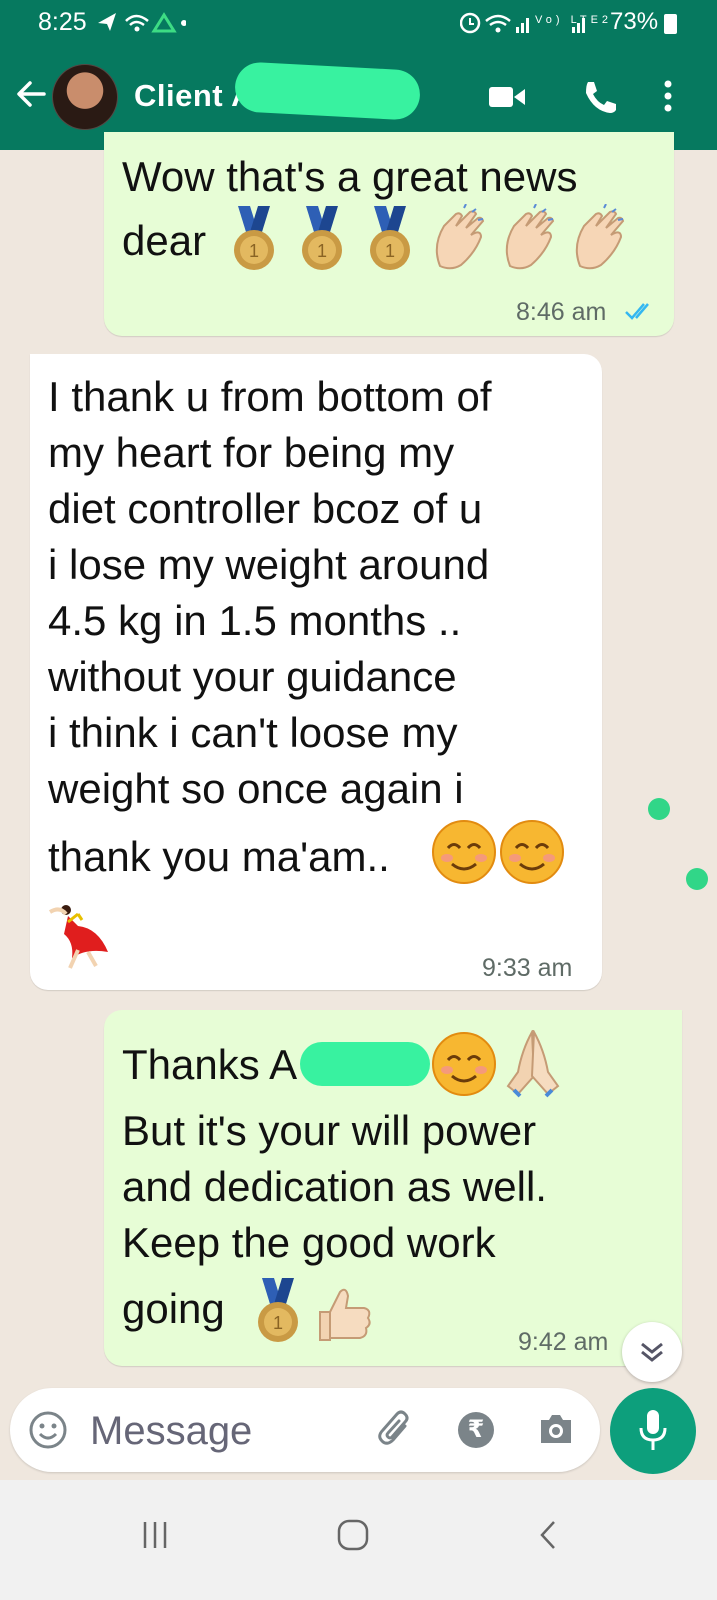  Describe the element at coordinates (527, 968) in the screenshot. I see `message-time: 9:33 am` at that location.